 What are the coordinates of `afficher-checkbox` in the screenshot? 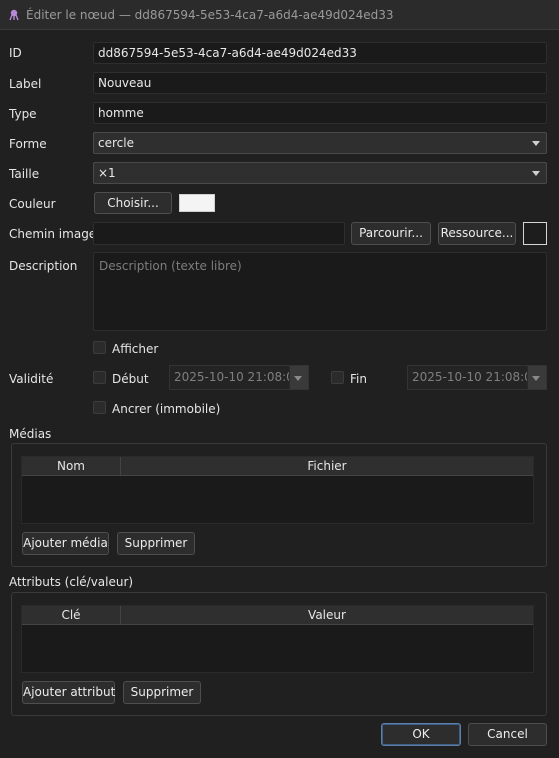 It's located at (99, 347).